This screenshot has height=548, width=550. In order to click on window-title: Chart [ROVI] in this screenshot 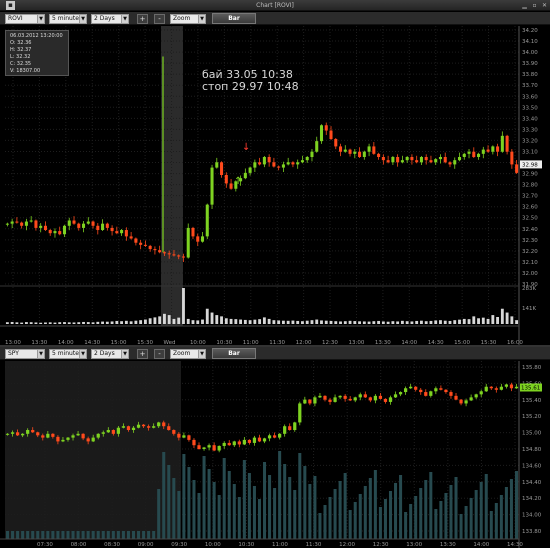, I will do `click(275, 5)`.